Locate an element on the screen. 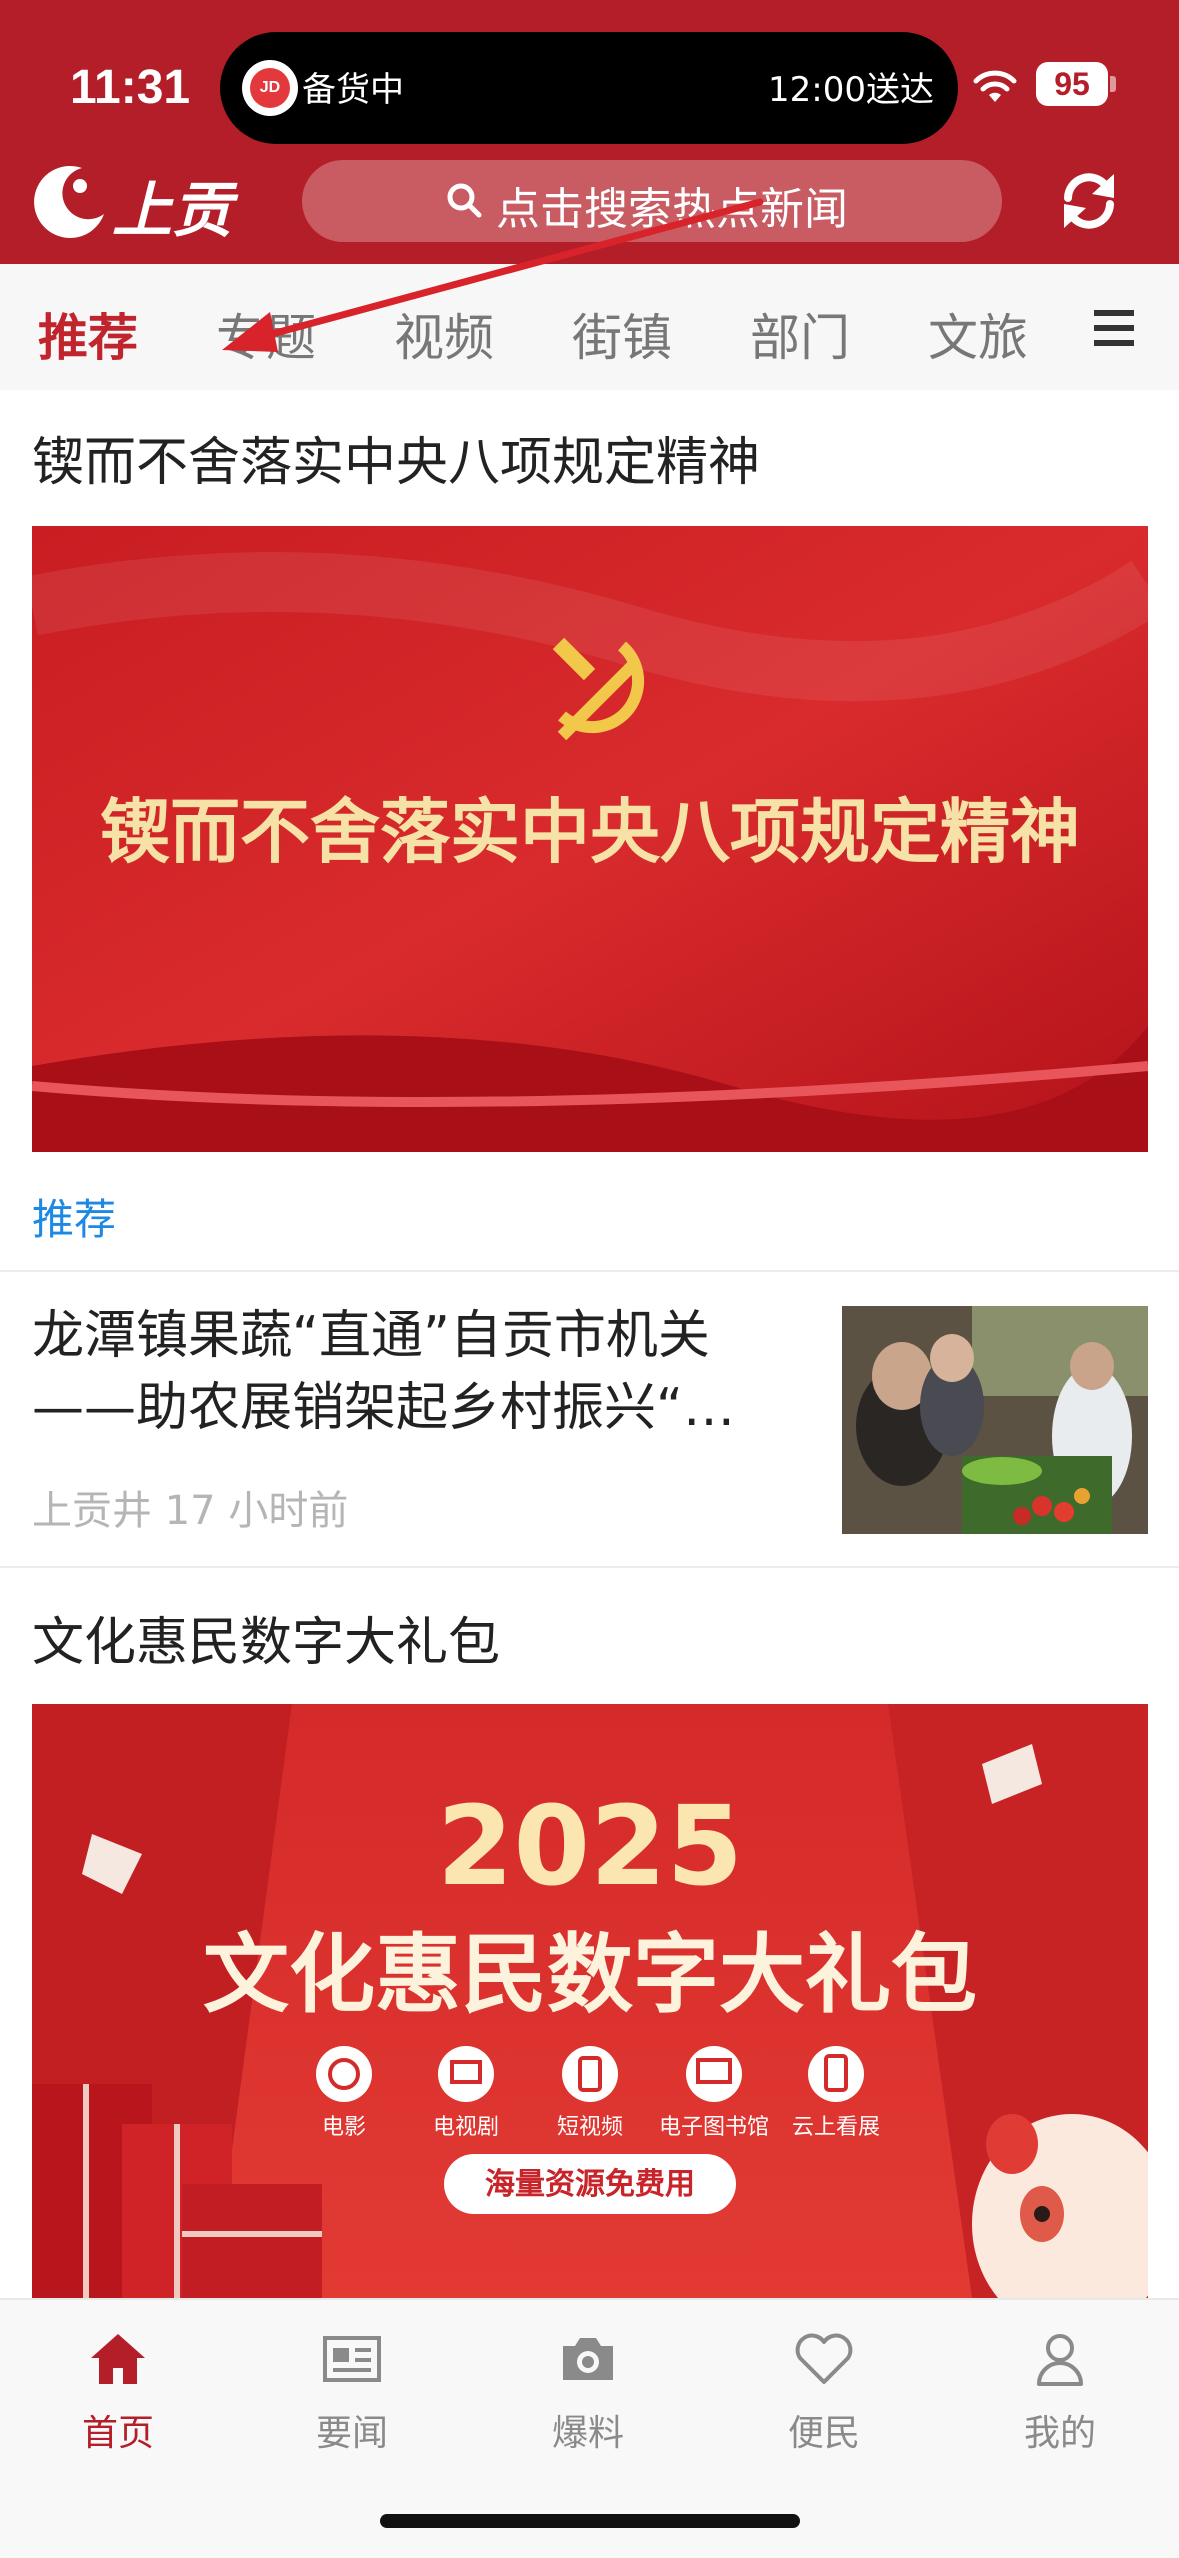 The image size is (1179, 2558). tab-departments: 部门 is located at coordinates (800, 334).